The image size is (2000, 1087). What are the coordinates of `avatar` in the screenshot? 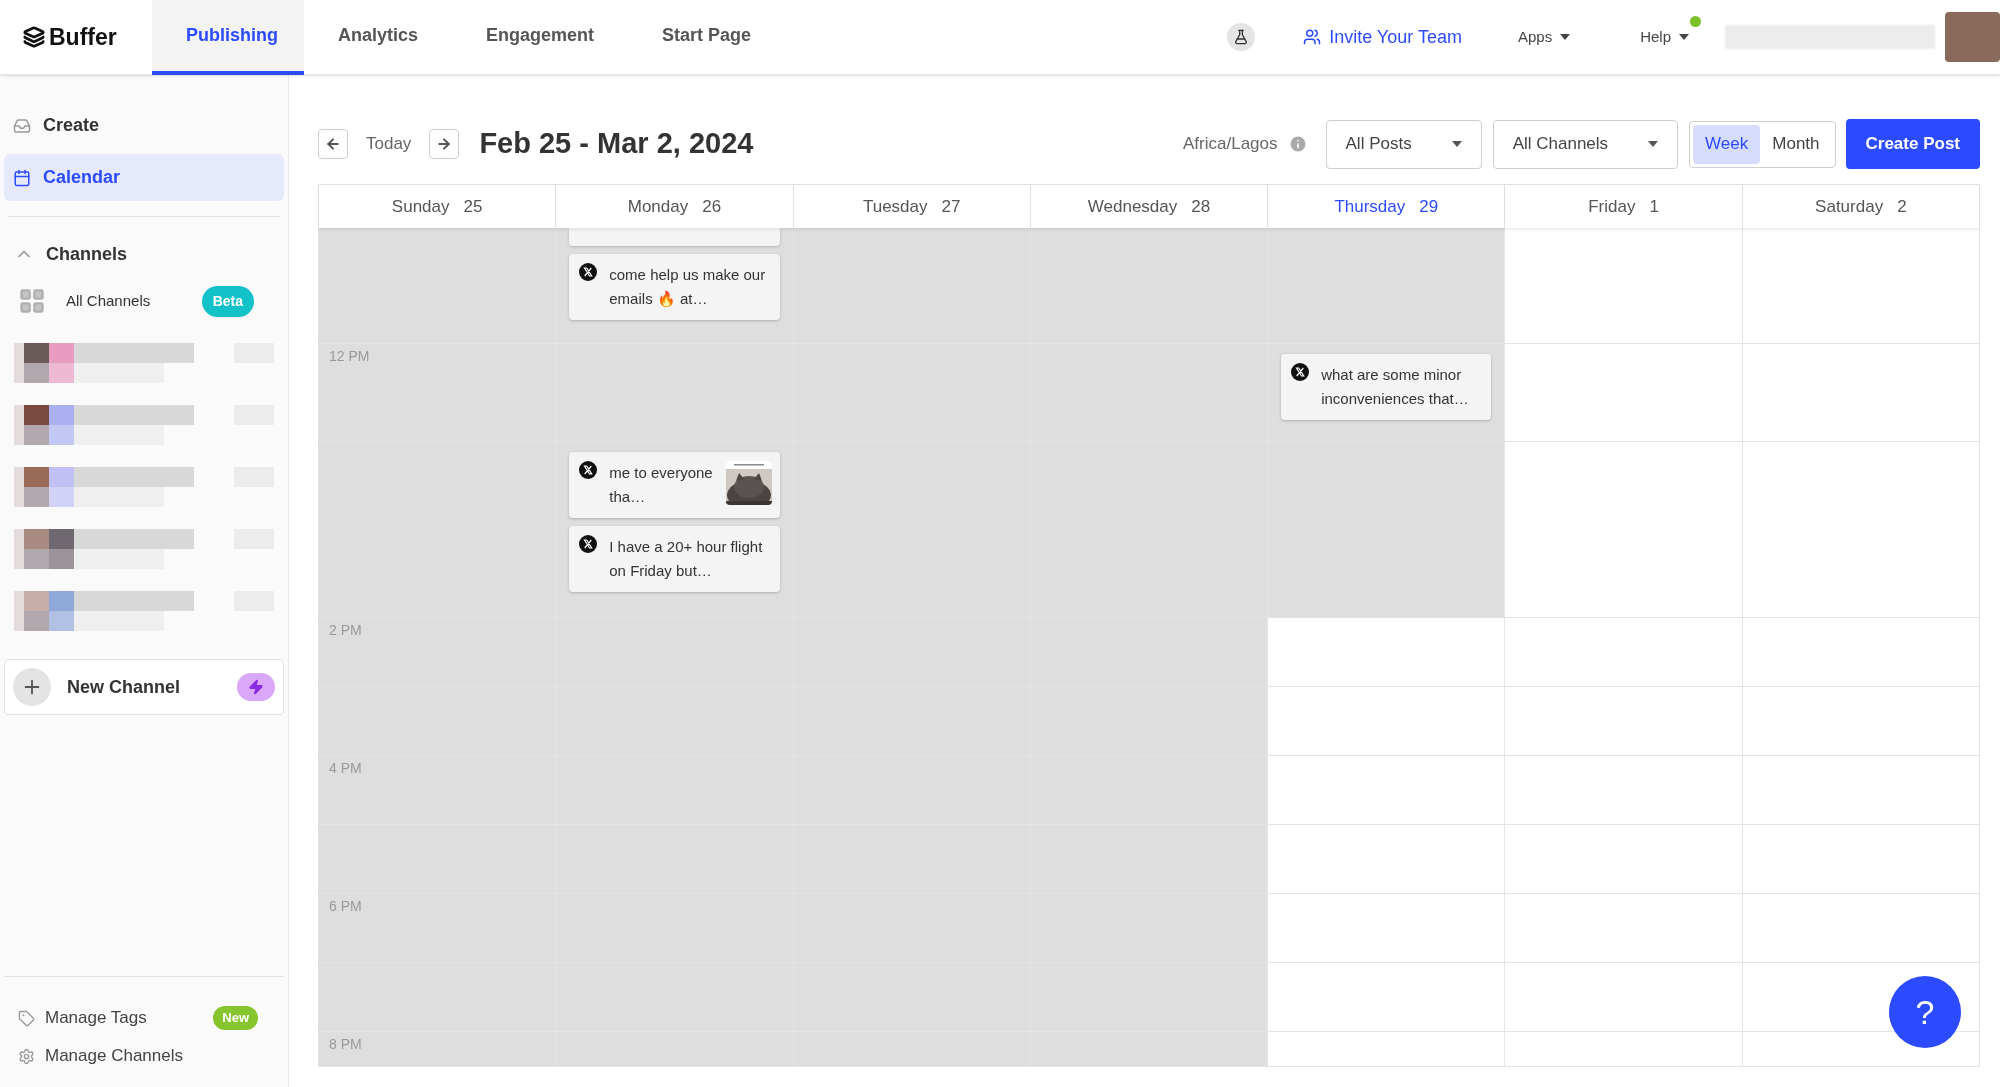 It's located at (1972, 37).